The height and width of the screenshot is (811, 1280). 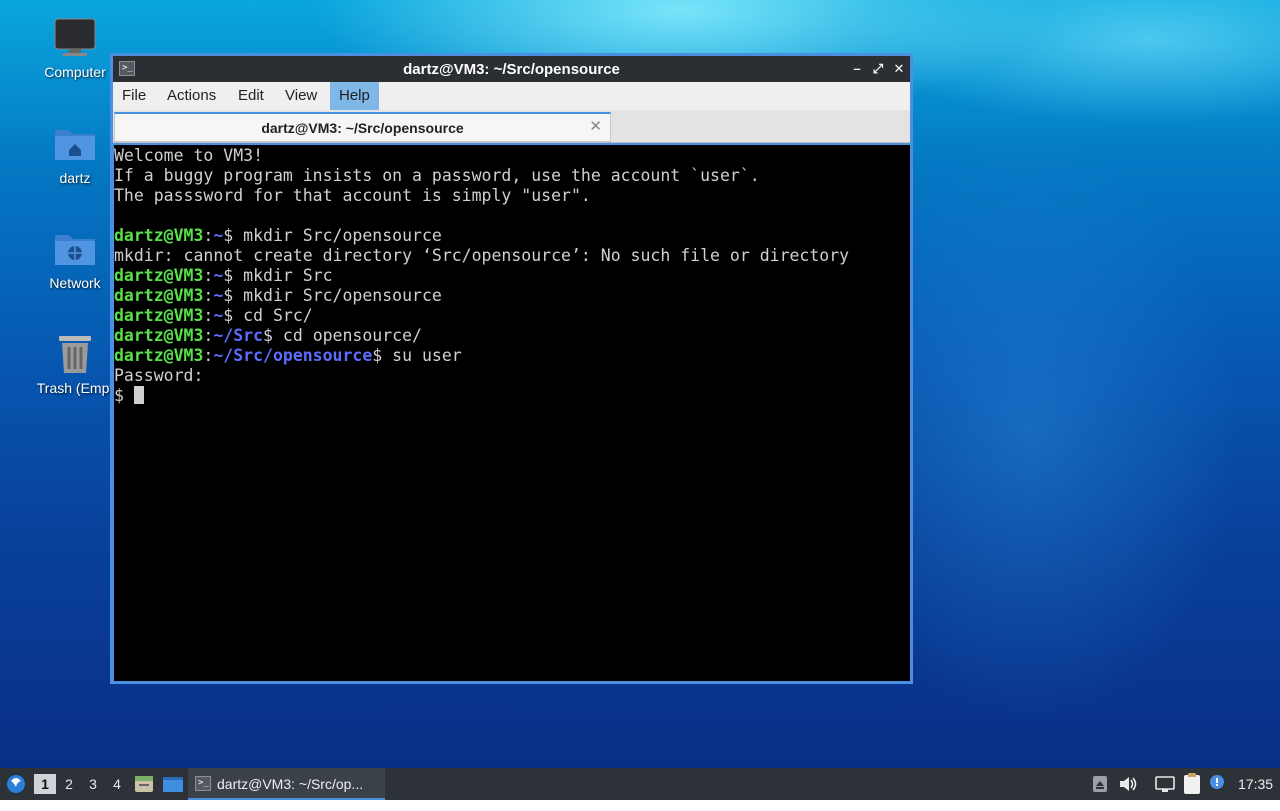 I want to click on minimize-button: –, so click(x=857, y=69).